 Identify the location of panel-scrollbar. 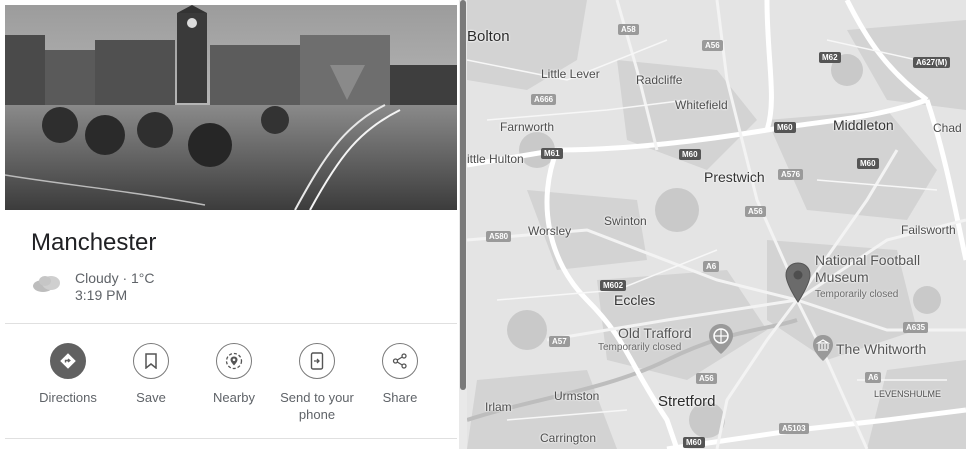
(463, 224).